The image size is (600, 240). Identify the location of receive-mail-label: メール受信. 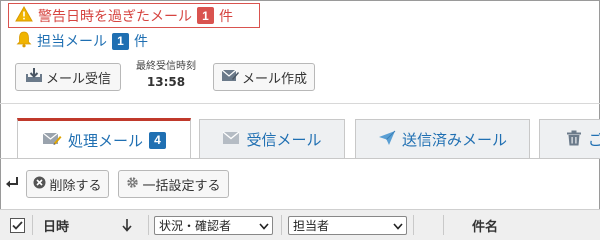
(78, 79).